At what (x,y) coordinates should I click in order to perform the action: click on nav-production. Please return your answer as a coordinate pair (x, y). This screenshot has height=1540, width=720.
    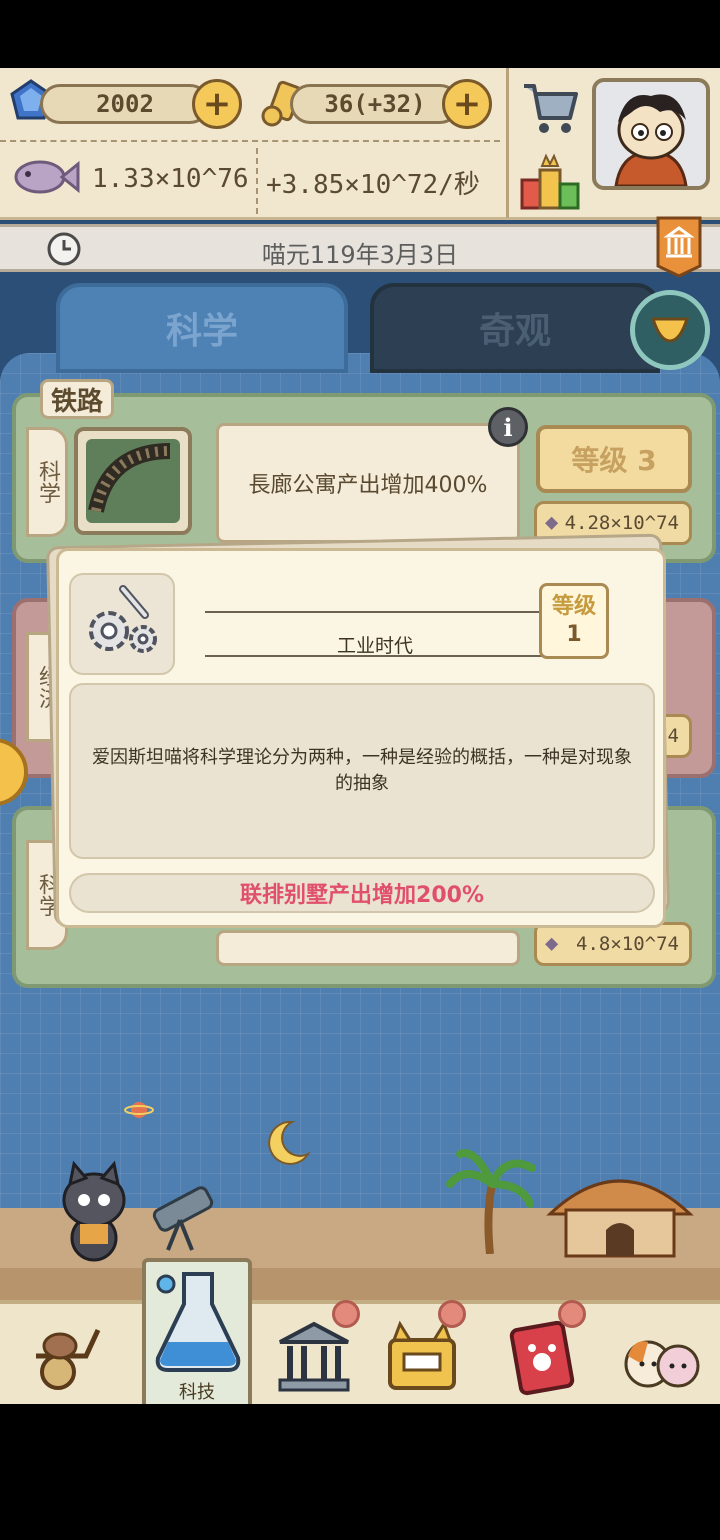
    Looking at the image, I should click on (64, 1358).